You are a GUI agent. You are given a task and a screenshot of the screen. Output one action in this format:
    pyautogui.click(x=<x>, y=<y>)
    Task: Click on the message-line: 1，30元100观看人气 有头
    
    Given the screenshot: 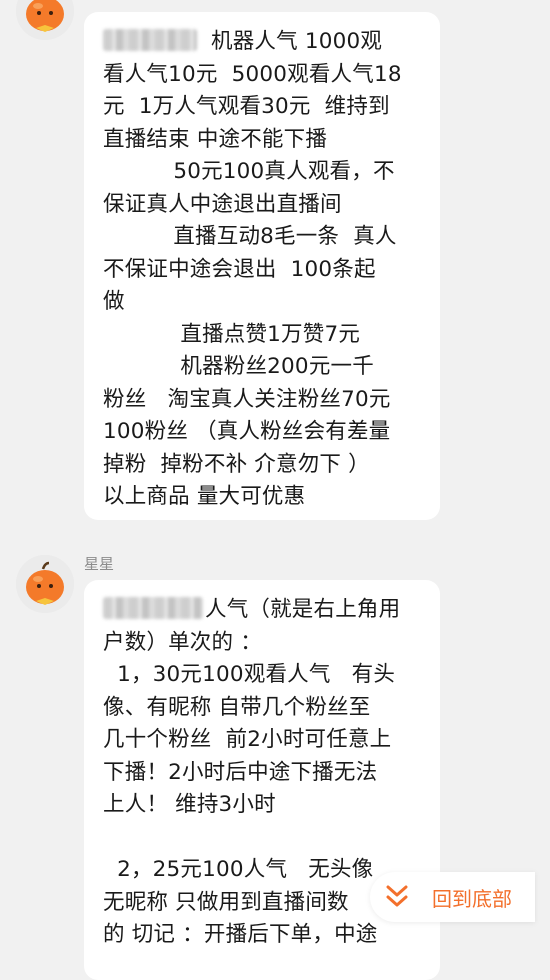 What is the action you would take?
    pyautogui.click(x=249, y=674)
    